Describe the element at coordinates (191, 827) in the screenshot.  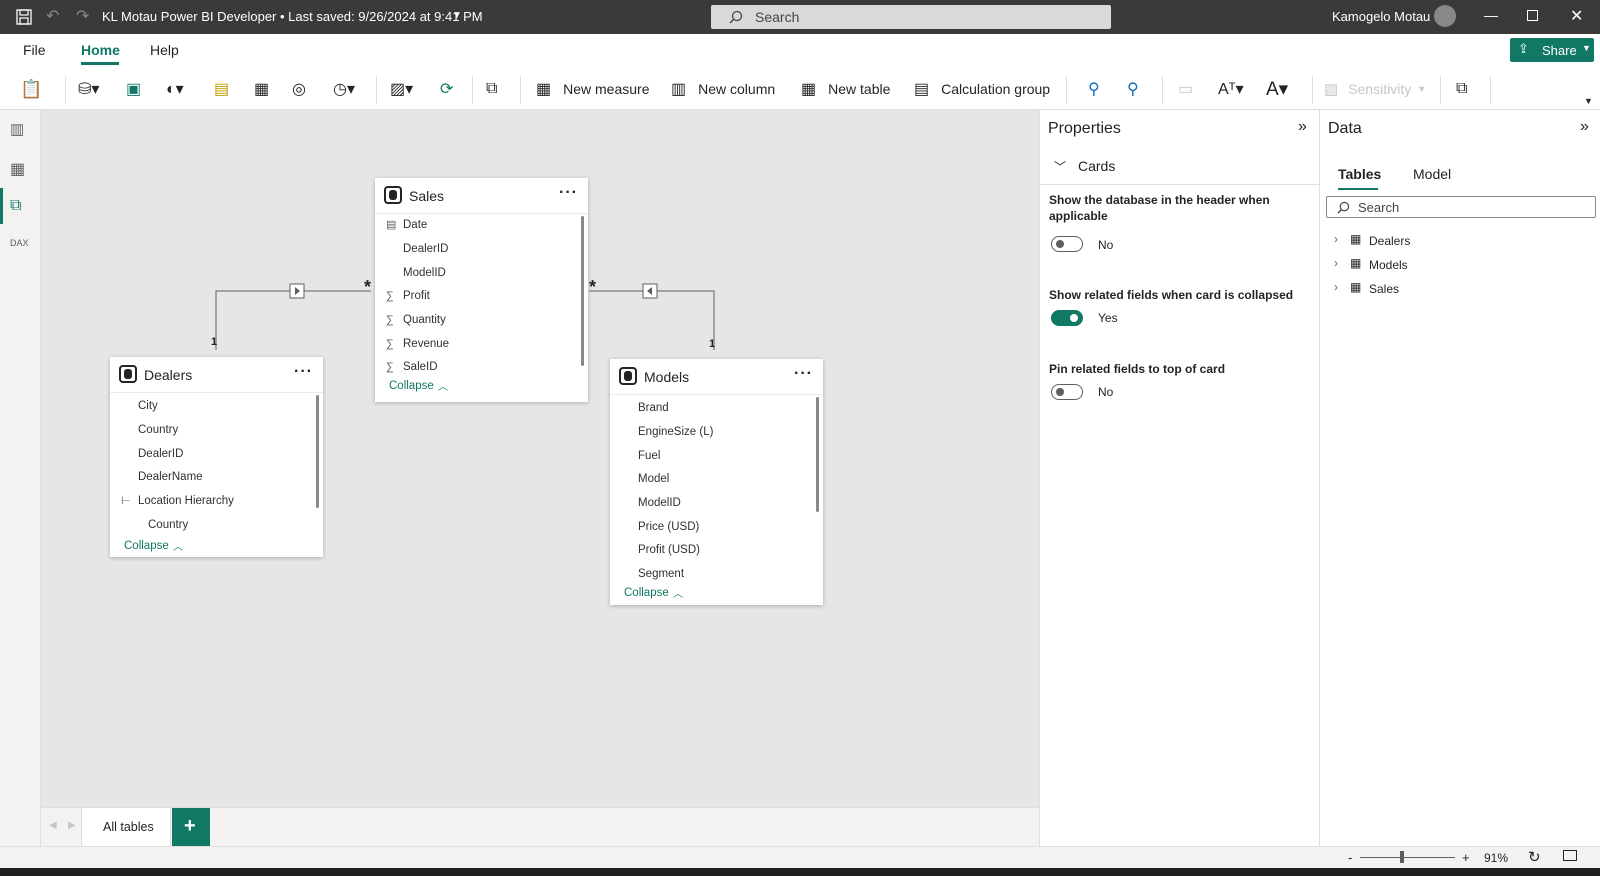
I see `add-layout-button: +` at that location.